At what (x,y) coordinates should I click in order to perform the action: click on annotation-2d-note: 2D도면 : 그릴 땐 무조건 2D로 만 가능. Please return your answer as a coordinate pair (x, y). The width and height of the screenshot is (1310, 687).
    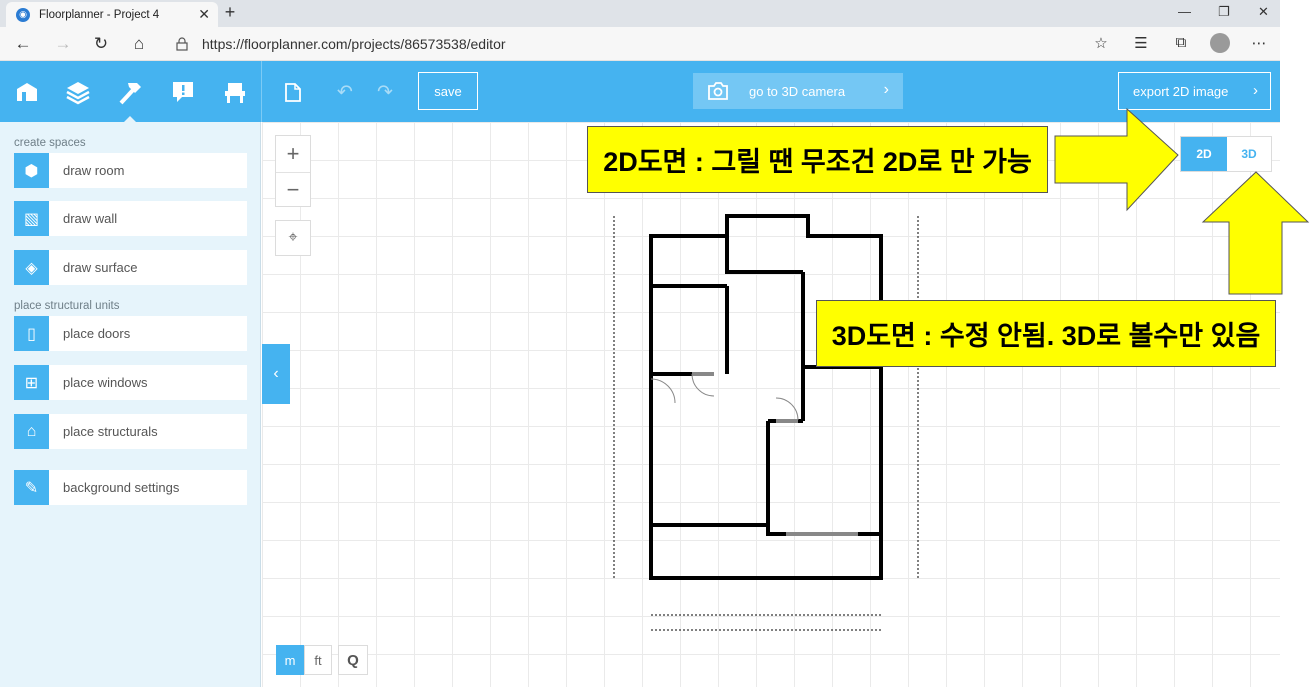
    Looking at the image, I should click on (817, 159).